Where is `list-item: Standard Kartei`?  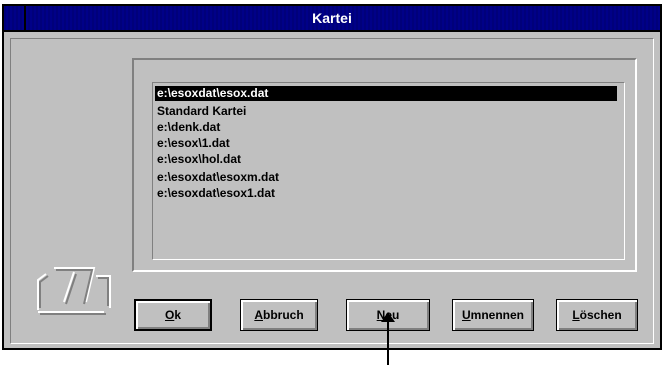 list-item: Standard Kartei is located at coordinates (200, 111).